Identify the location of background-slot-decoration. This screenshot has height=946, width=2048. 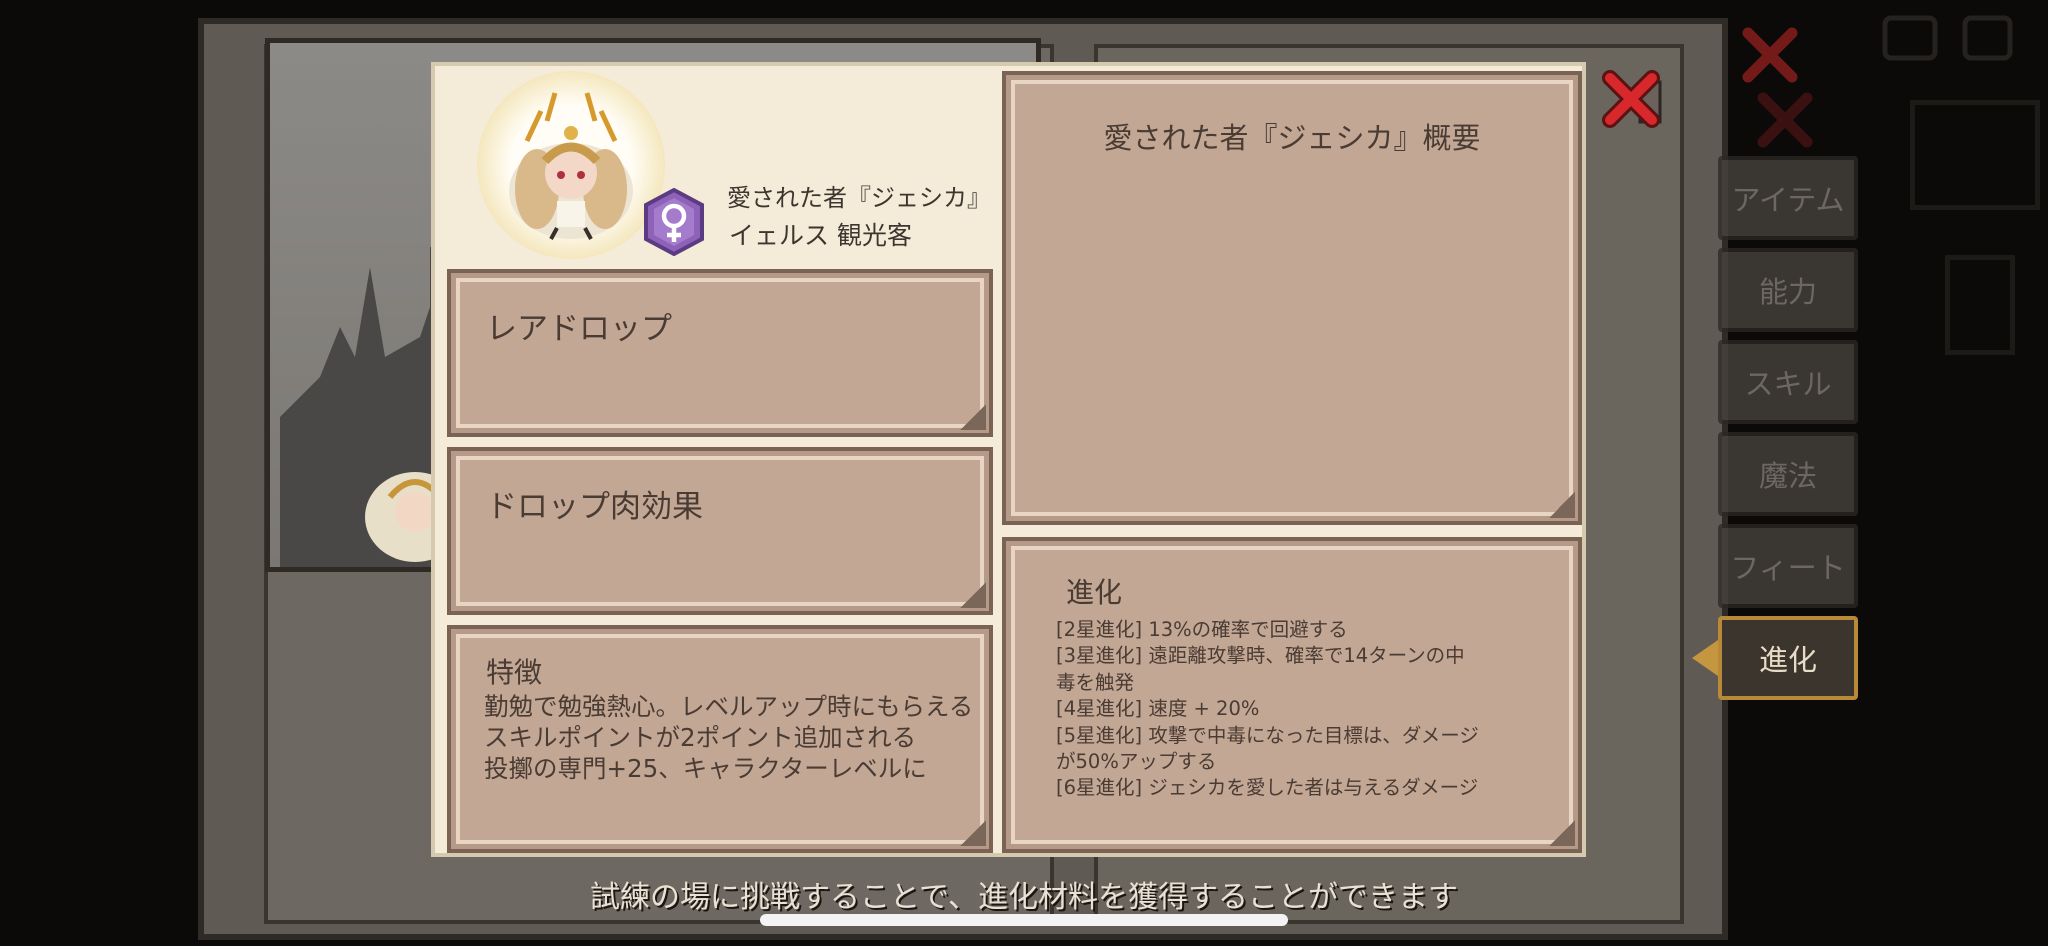
(1980, 305).